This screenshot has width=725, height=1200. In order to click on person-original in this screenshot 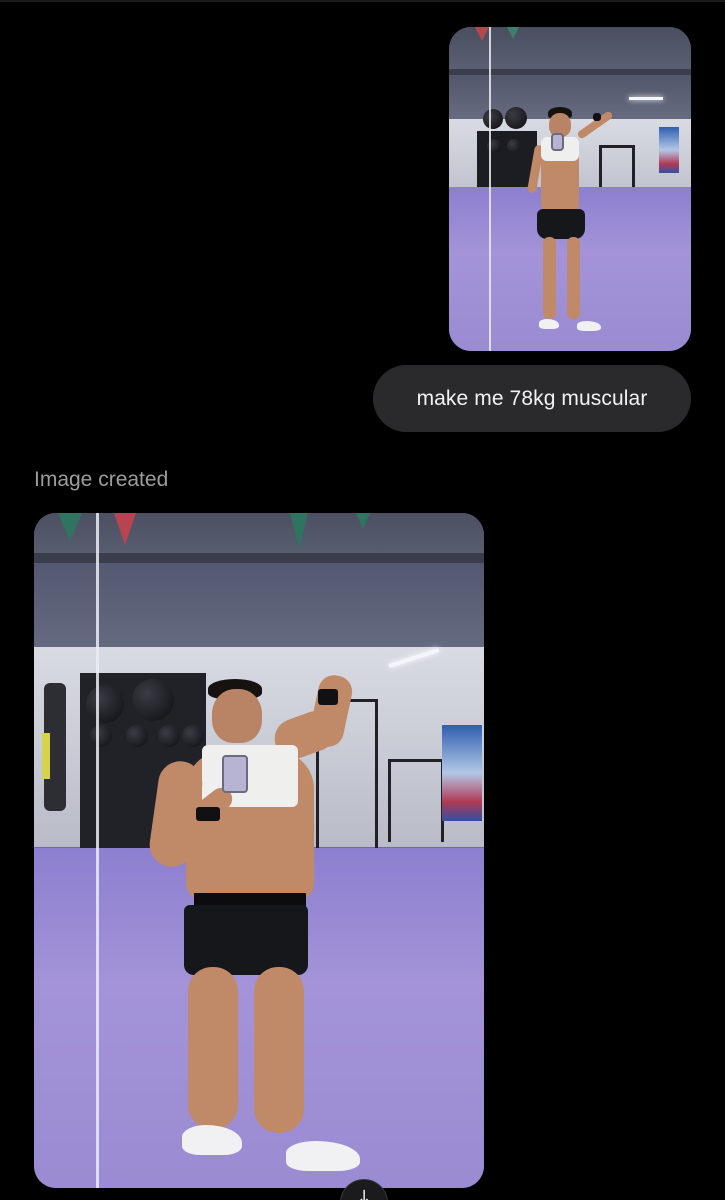, I will do `click(576, 225)`.